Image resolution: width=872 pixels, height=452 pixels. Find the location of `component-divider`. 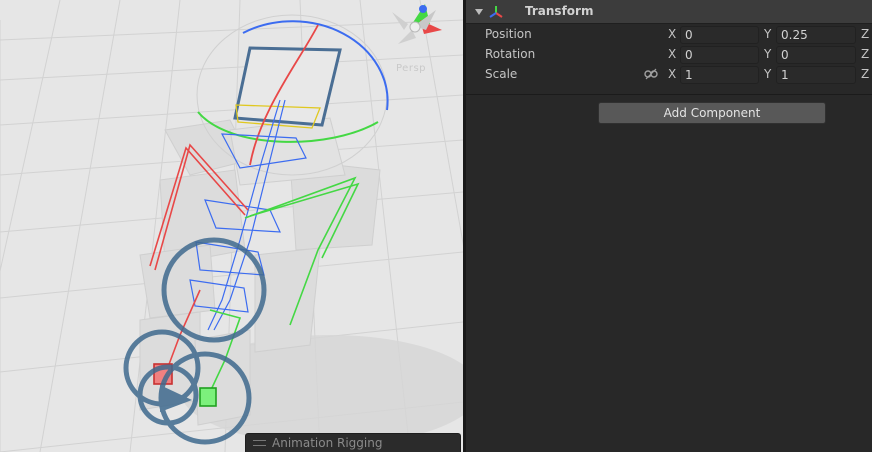

component-divider is located at coordinates (669, 94).